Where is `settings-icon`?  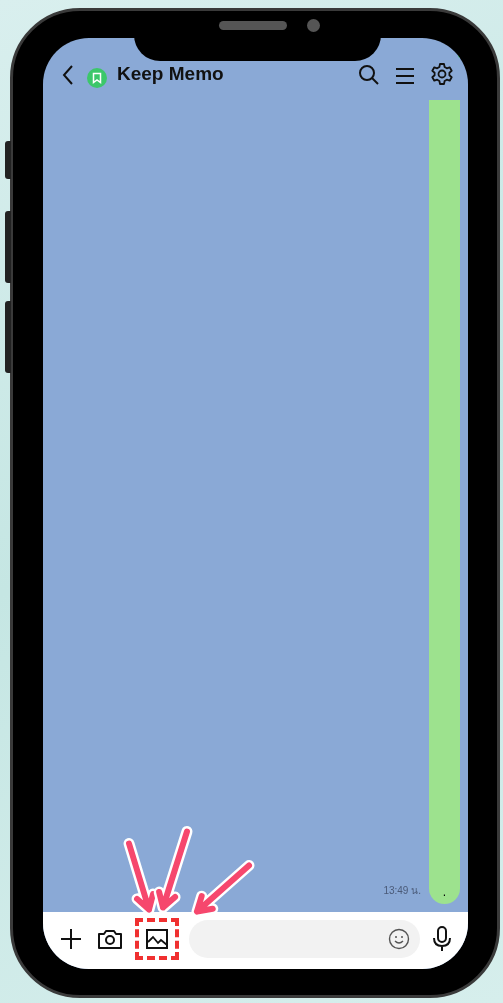
settings-icon is located at coordinates (442, 74).